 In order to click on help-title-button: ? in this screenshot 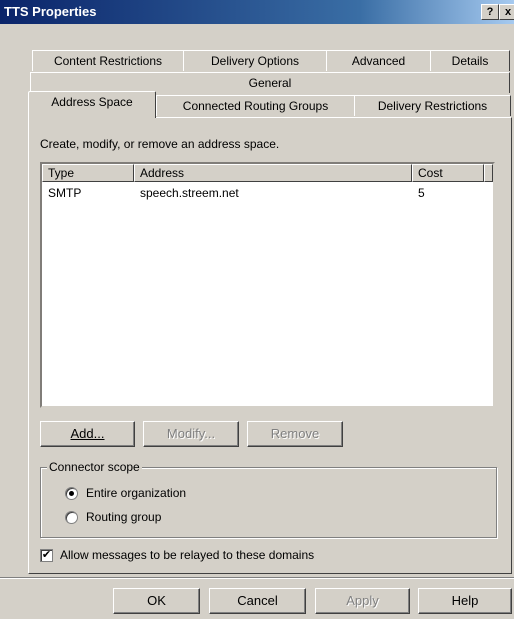, I will do `click(490, 12)`.